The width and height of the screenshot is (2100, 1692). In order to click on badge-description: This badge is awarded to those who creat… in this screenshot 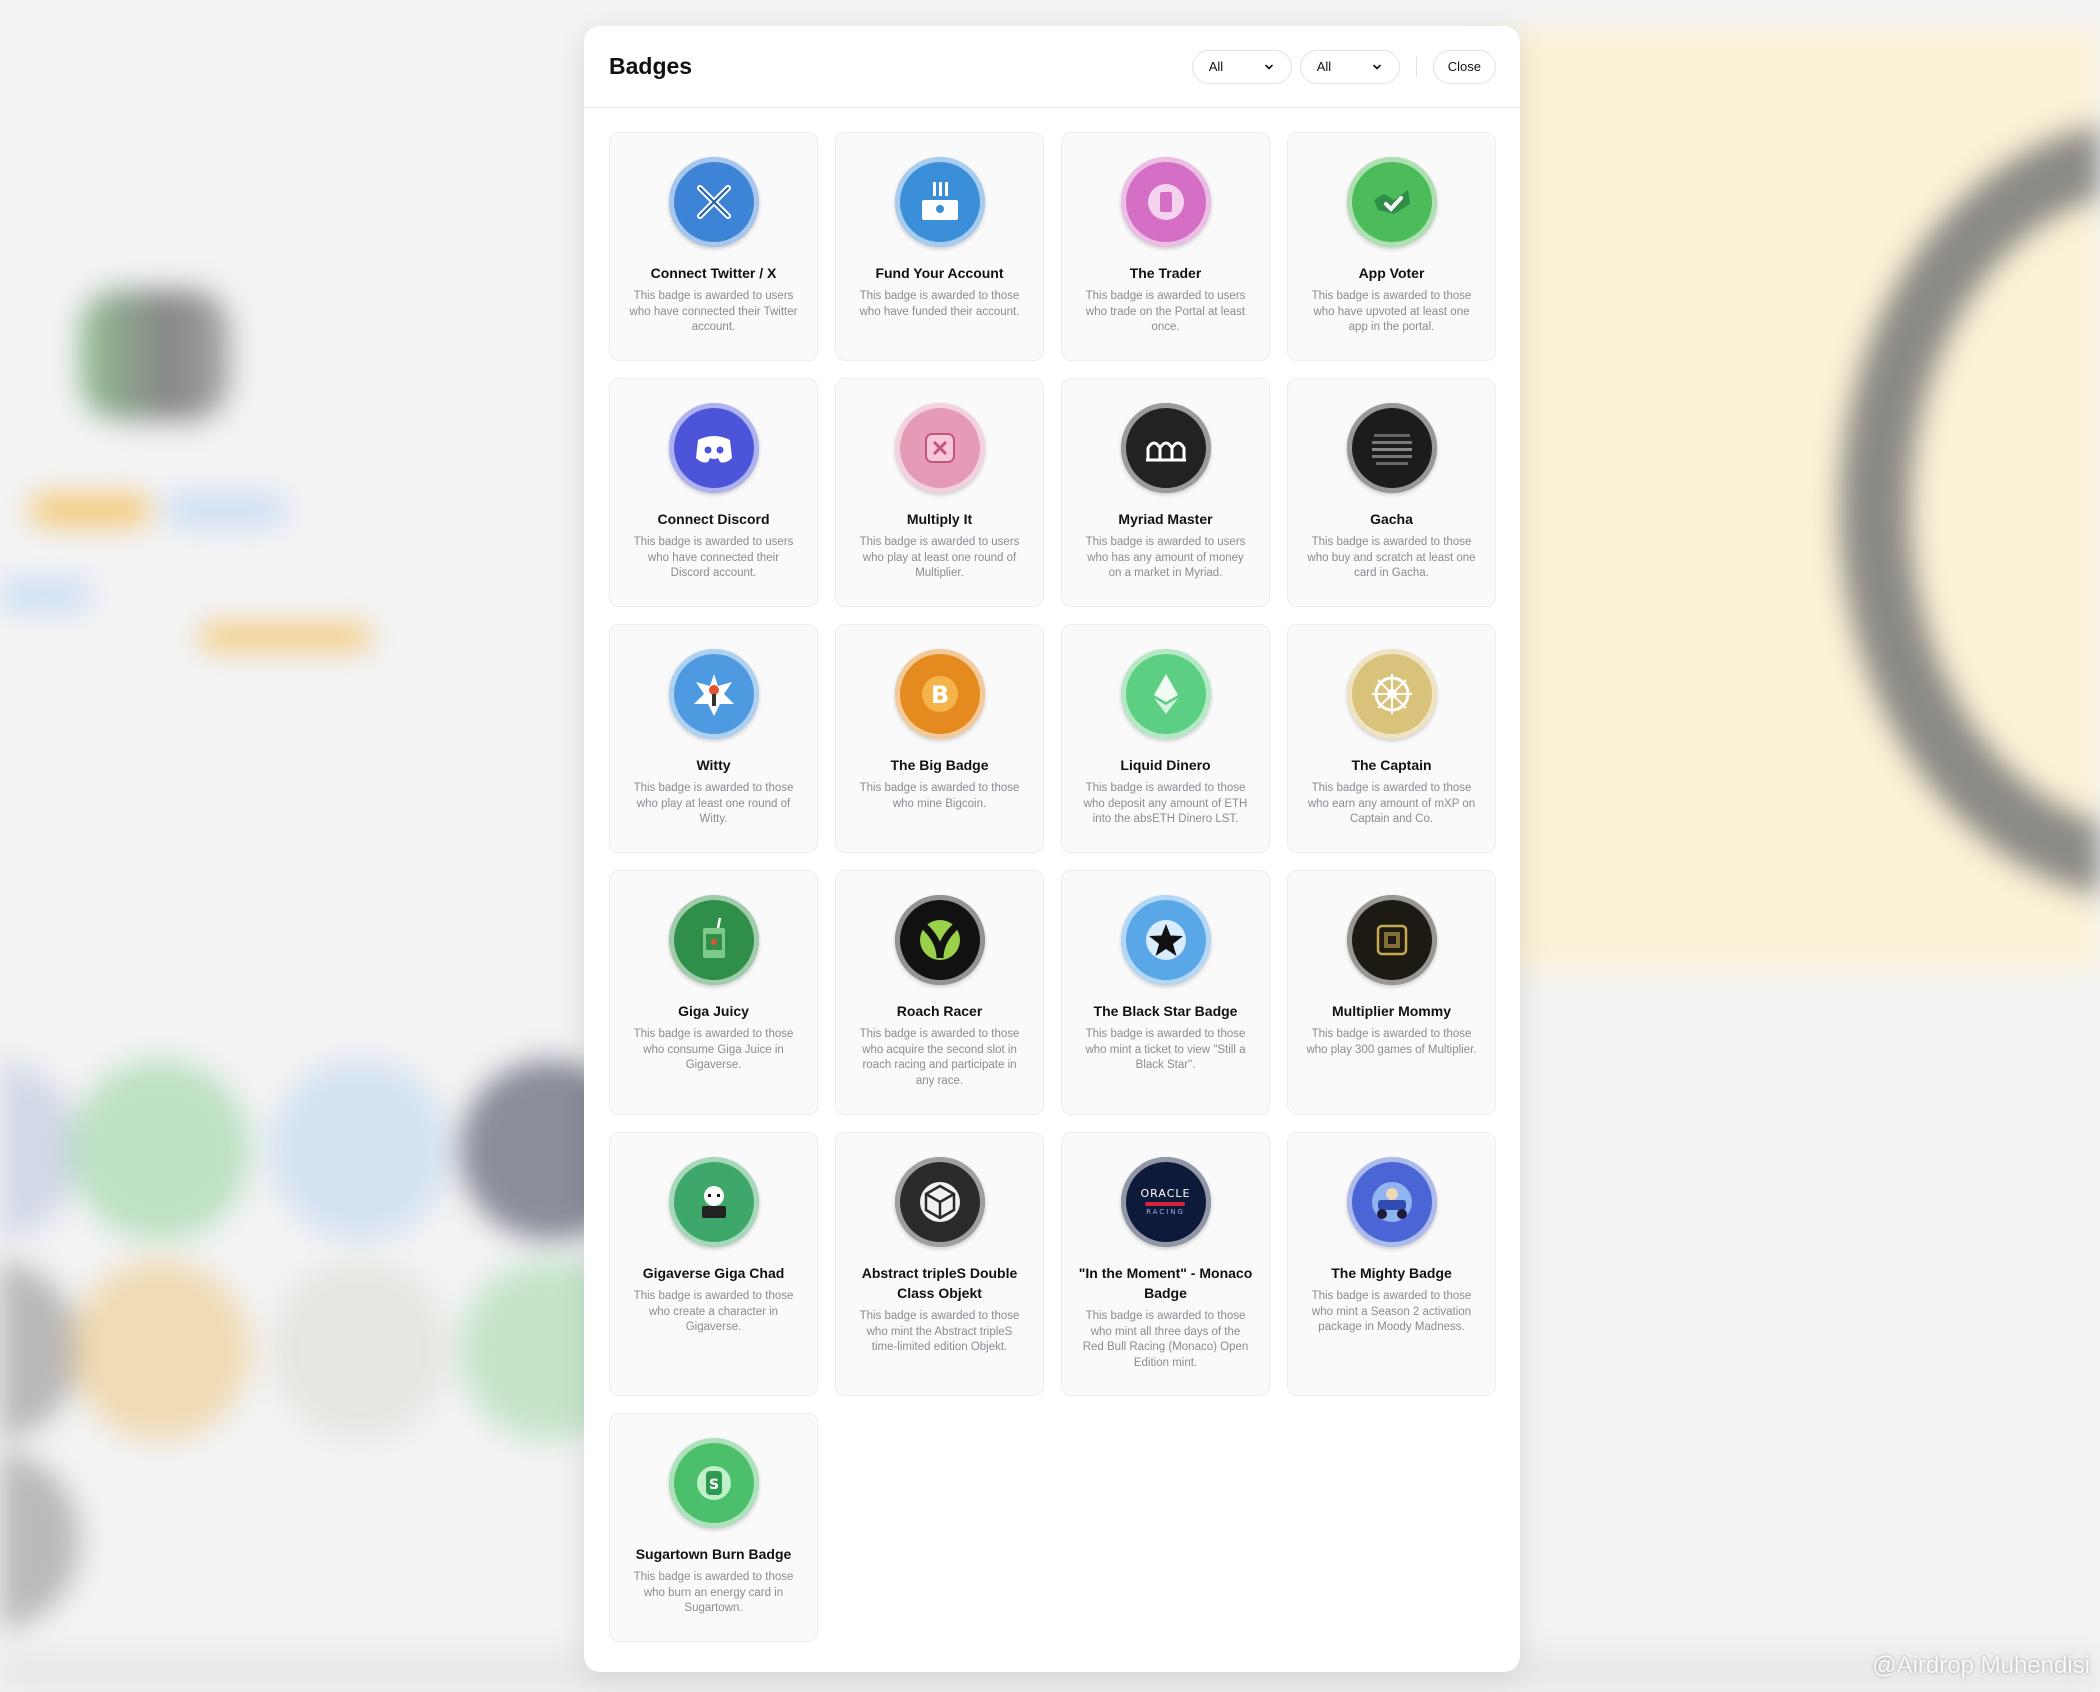, I will do `click(713, 1311)`.